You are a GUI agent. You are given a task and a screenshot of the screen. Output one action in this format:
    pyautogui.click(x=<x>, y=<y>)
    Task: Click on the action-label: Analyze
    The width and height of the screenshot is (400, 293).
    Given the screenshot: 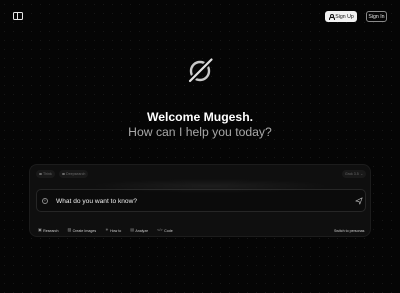 What is the action you would take?
    pyautogui.click(x=142, y=230)
    